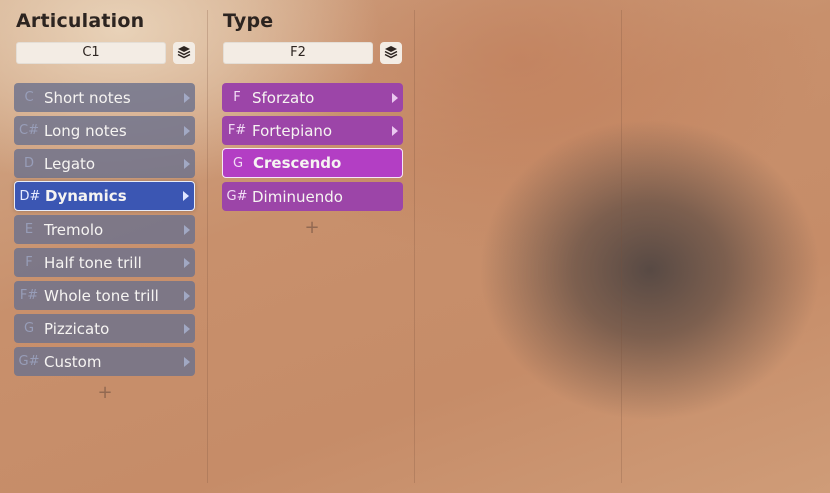 Image resolution: width=830 pixels, height=493 pixels. What do you see at coordinates (86, 196) in the screenshot?
I see `item-label: Dynamics` at bounding box center [86, 196].